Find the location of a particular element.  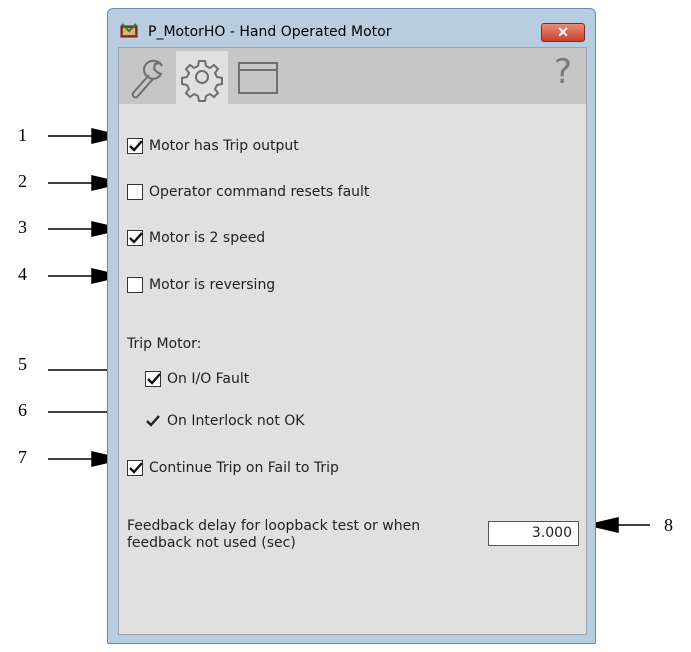

option-on-io-fault: On I/O Fault is located at coordinates (197, 379).